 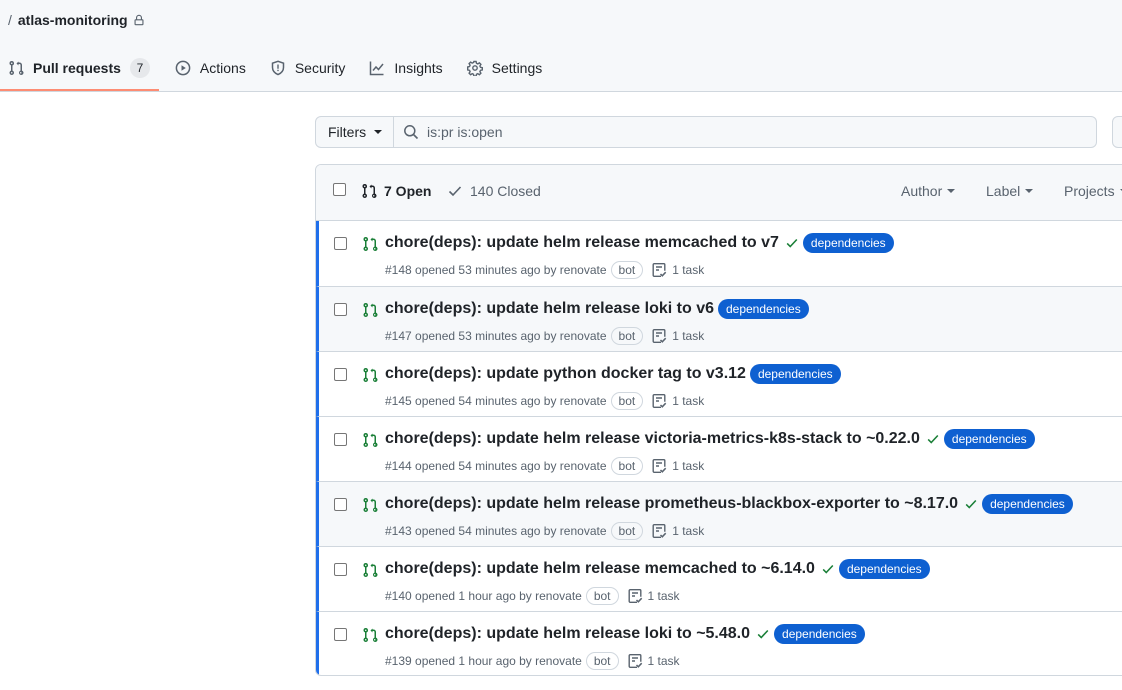 I want to click on tab-pull-requests: Pull requests 7, so click(x=79, y=71).